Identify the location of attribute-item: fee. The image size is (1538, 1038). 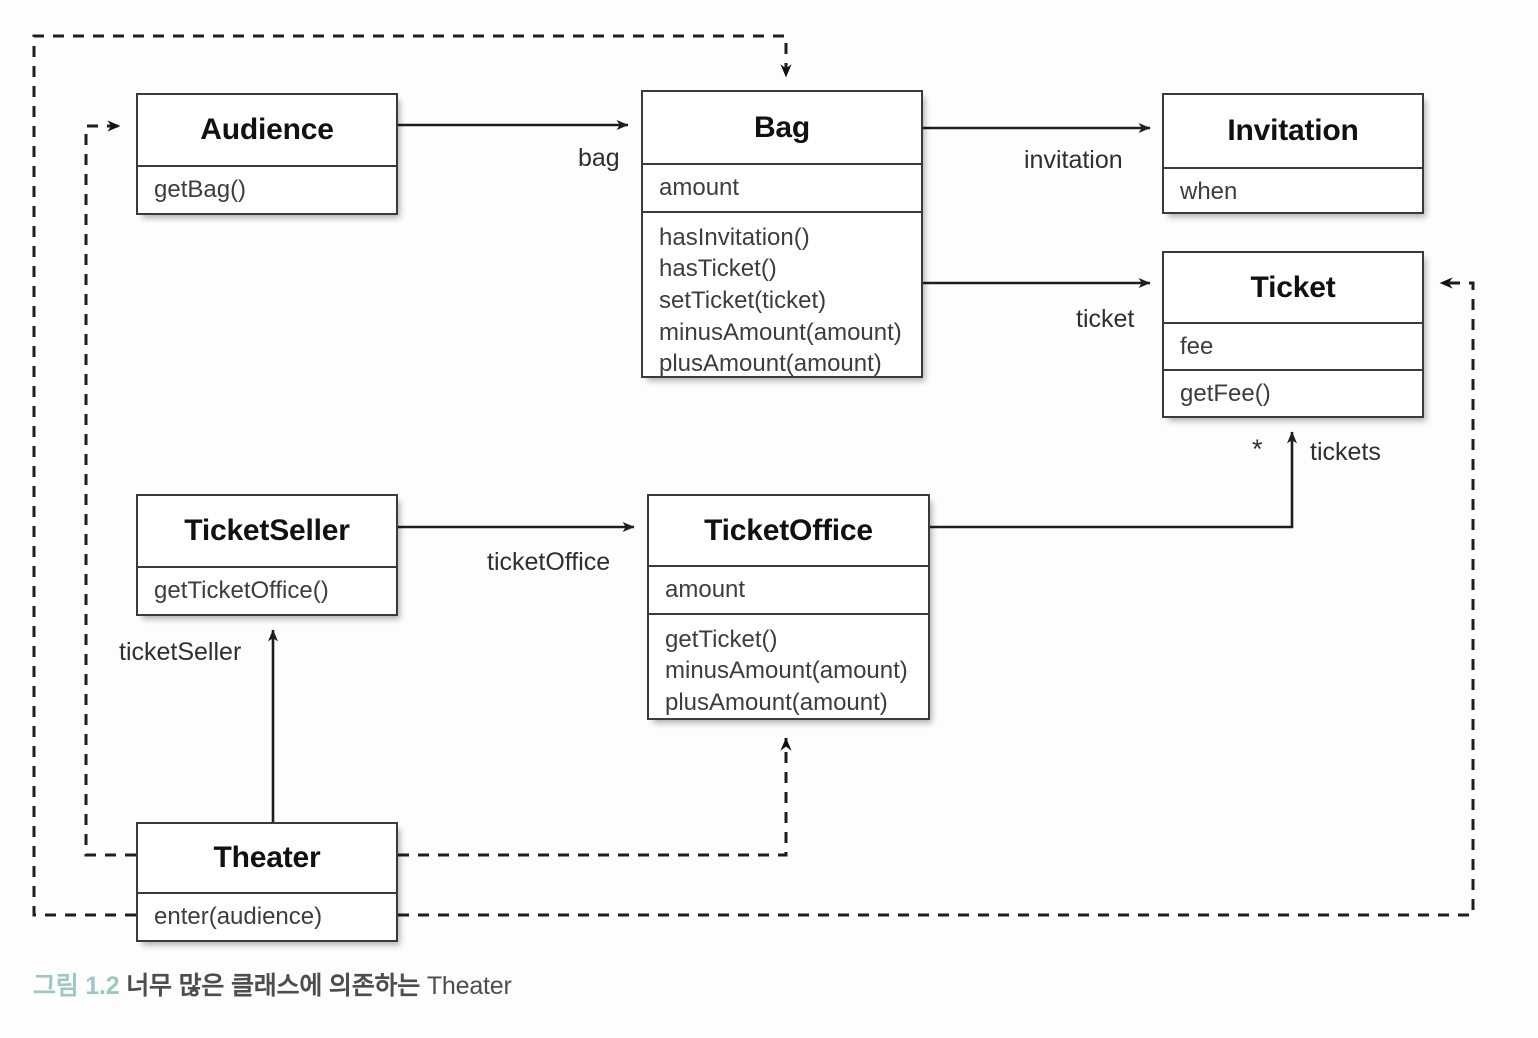
(1197, 346).